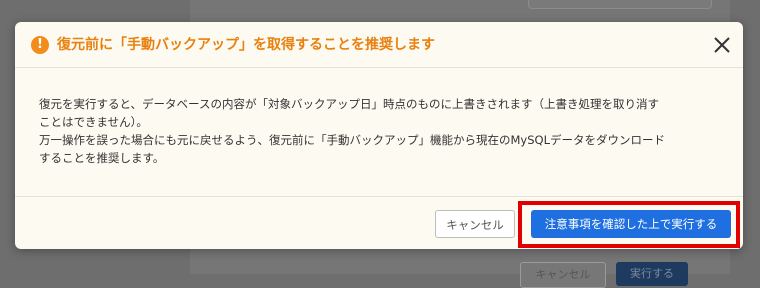 Image resolution: width=760 pixels, height=288 pixels. What do you see at coordinates (93, 122) in the screenshot?
I see `body-line: ことはできません）。` at bounding box center [93, 122].